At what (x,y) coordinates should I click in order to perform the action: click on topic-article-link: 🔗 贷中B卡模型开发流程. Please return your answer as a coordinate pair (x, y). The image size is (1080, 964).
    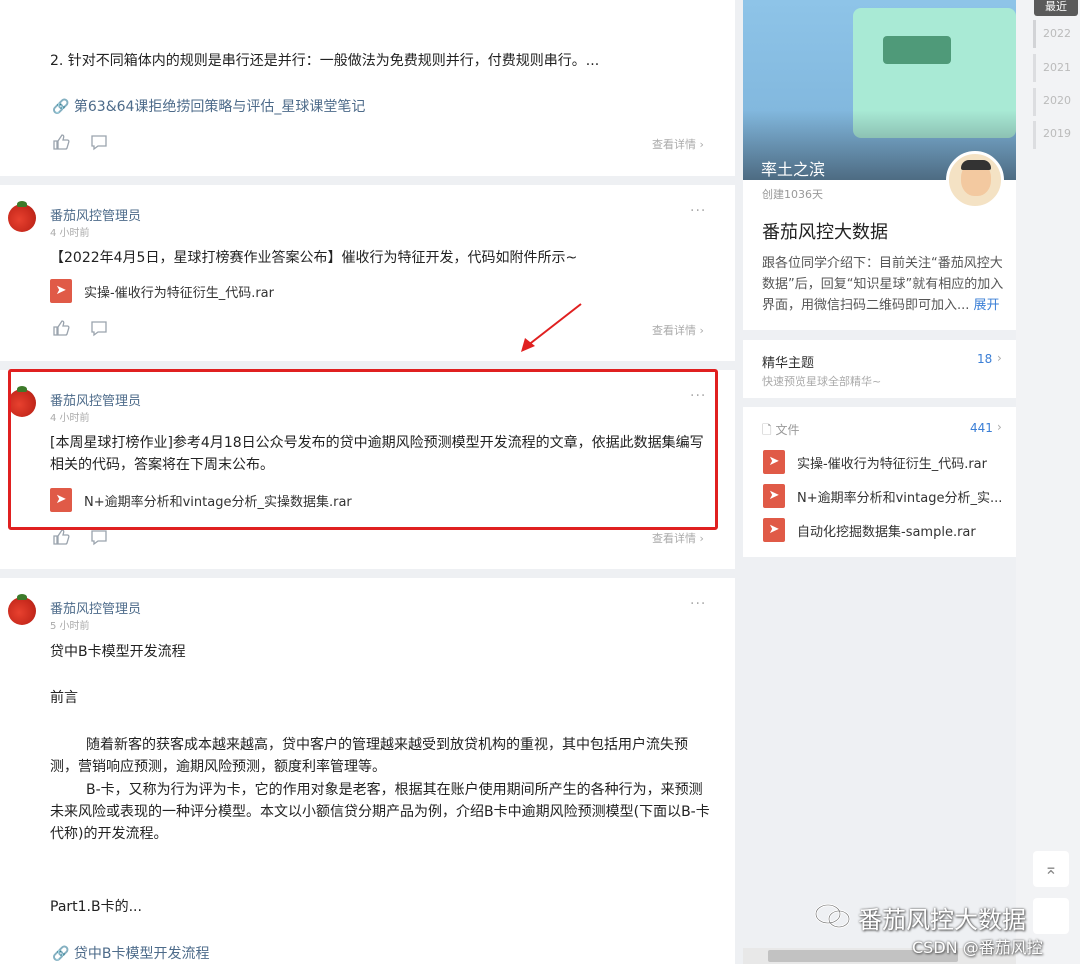
    Looking at the image, I should click on (131, 953).